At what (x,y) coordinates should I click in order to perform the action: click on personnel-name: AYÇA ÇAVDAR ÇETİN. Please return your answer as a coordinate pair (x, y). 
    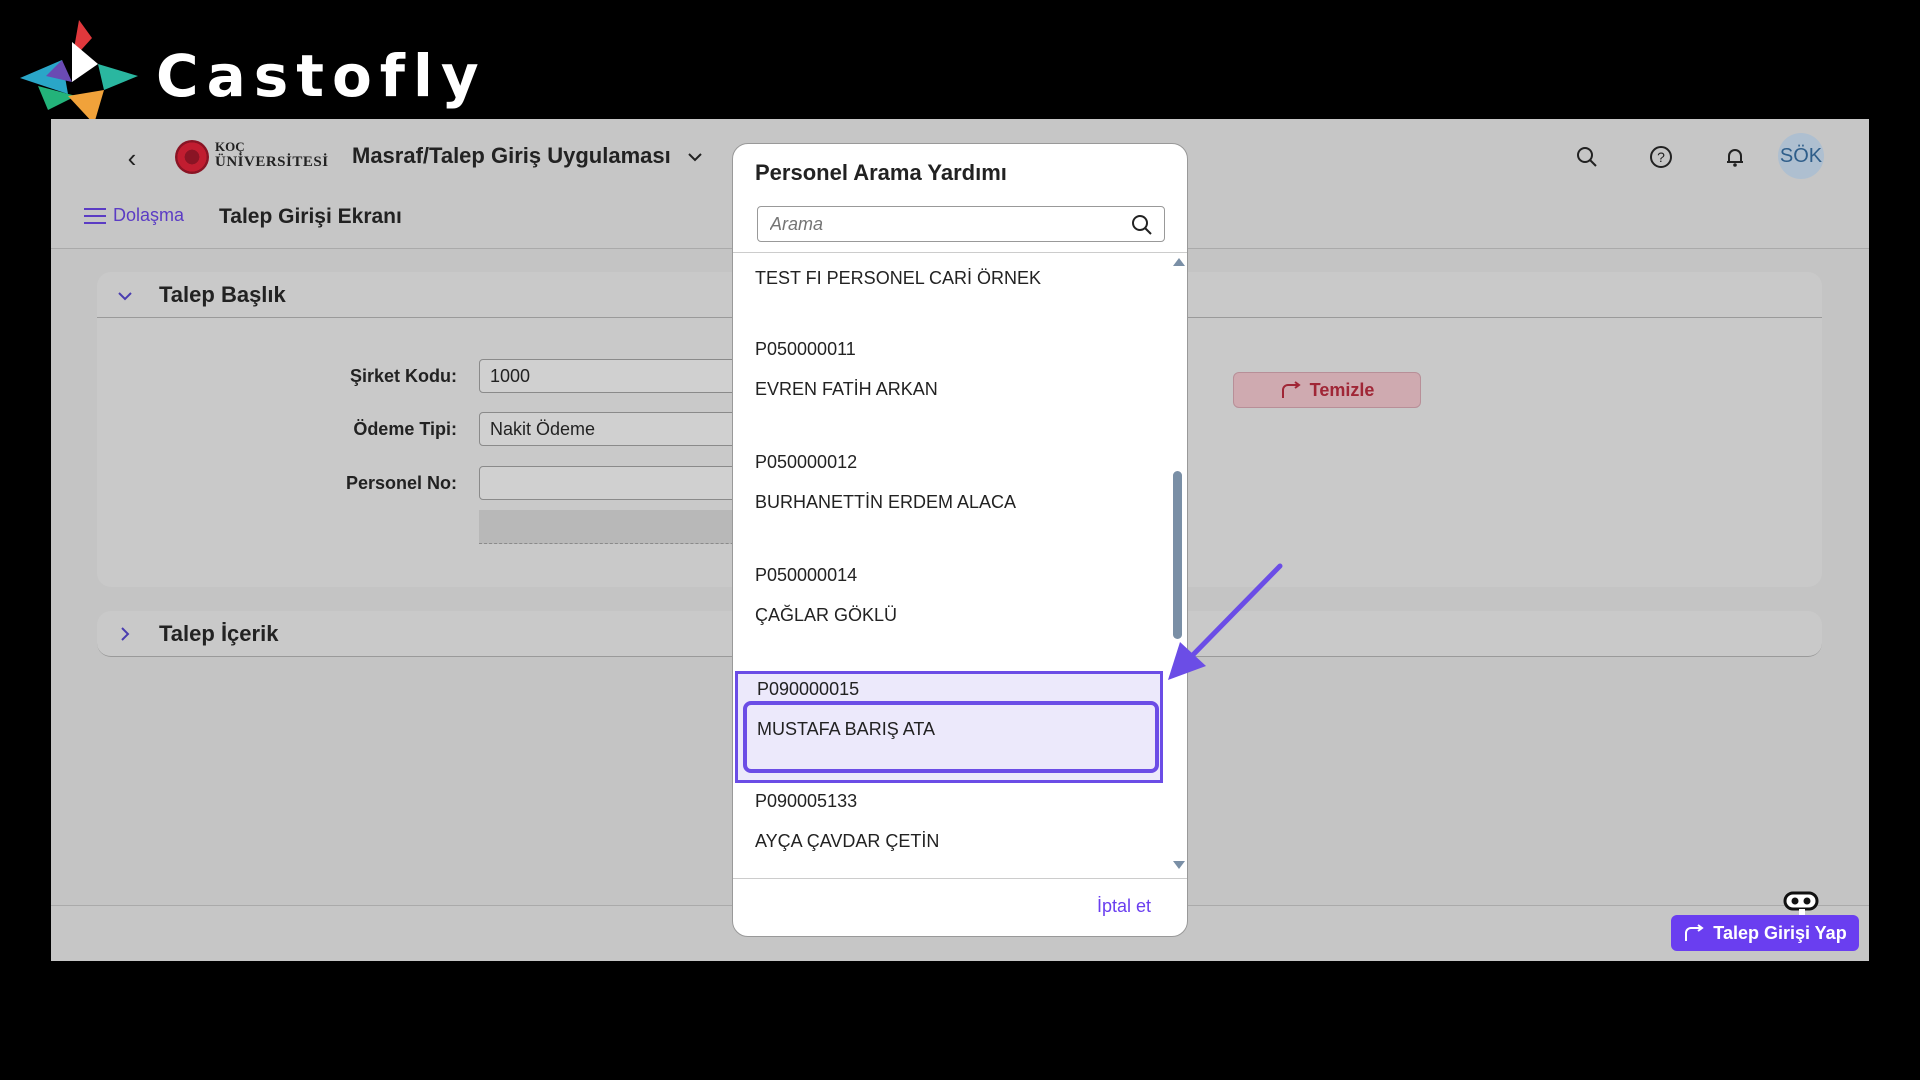
    Looking at the image, I should click on (847, 841).